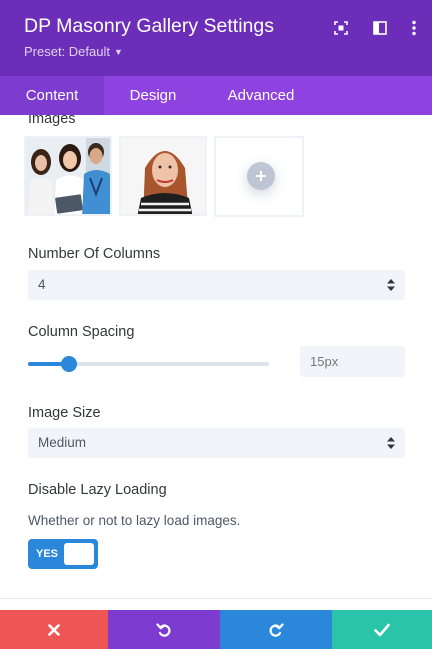  What do you see at coordinates (52, 121) in the screenshot?
I see `images-label: Images` at bounding box center [52, 121].